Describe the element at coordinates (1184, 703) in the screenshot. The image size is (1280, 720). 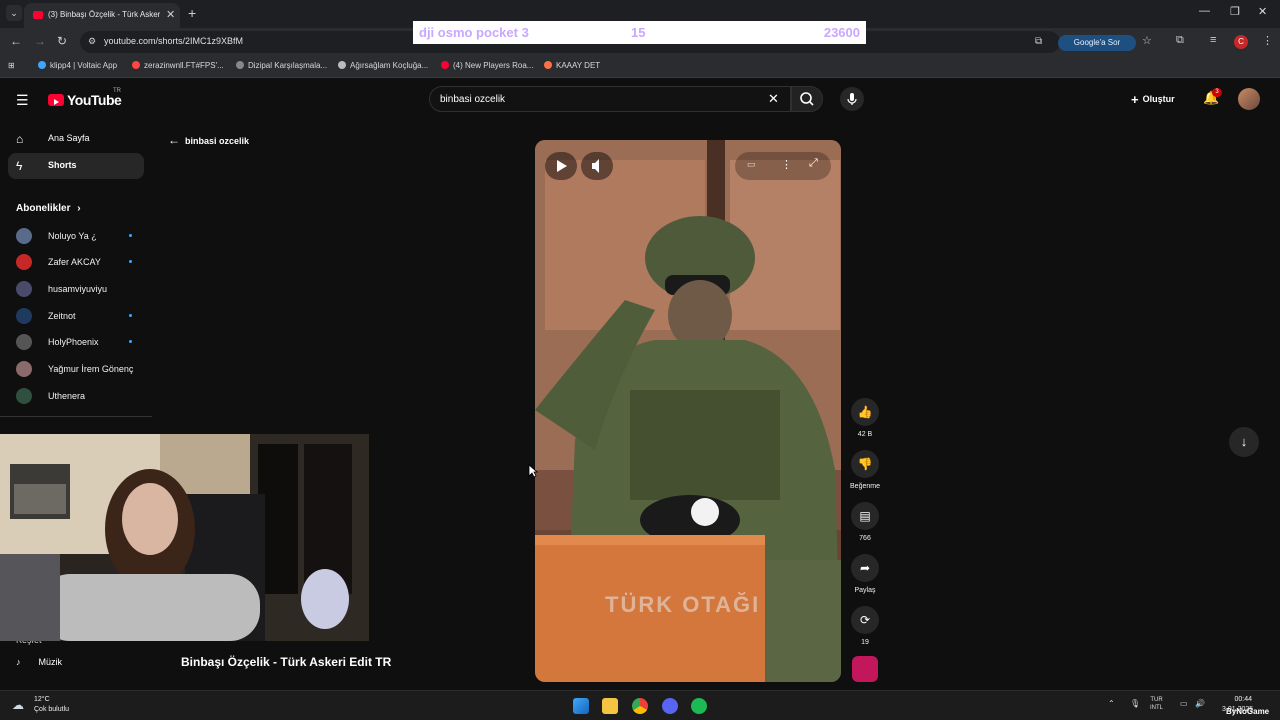
I see `network-icon: ▭` at that location.